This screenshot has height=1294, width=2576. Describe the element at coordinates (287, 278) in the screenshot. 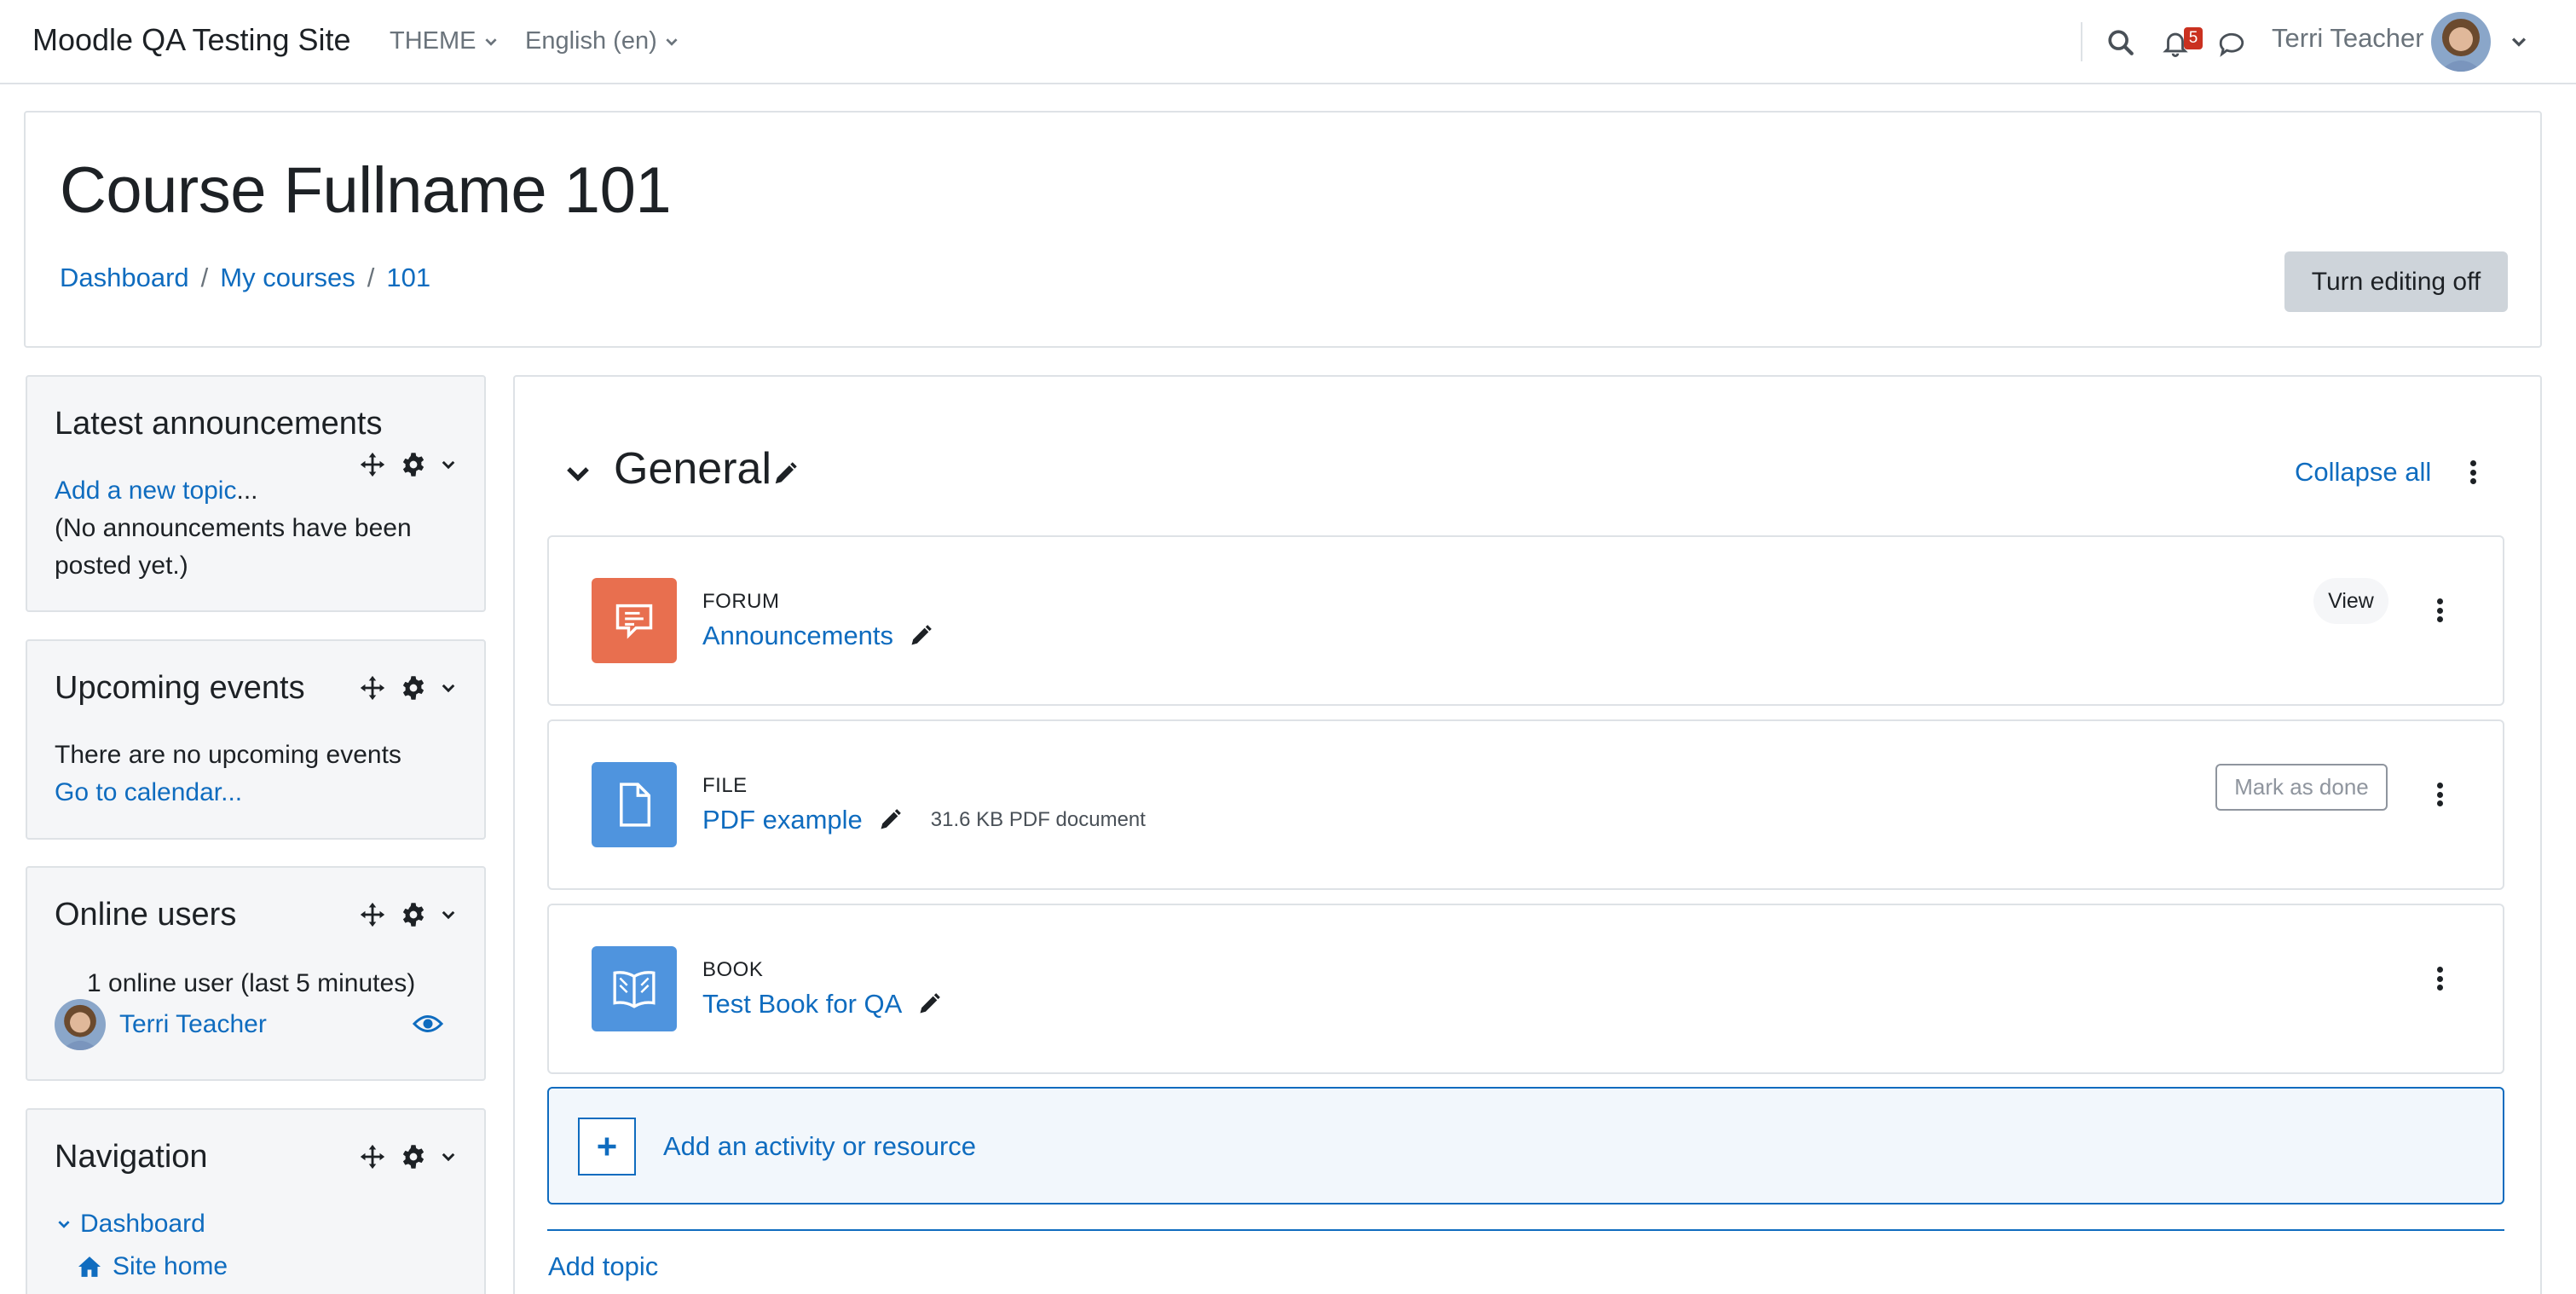

I see `breadcrumb-my-courses: My courses` at that location.